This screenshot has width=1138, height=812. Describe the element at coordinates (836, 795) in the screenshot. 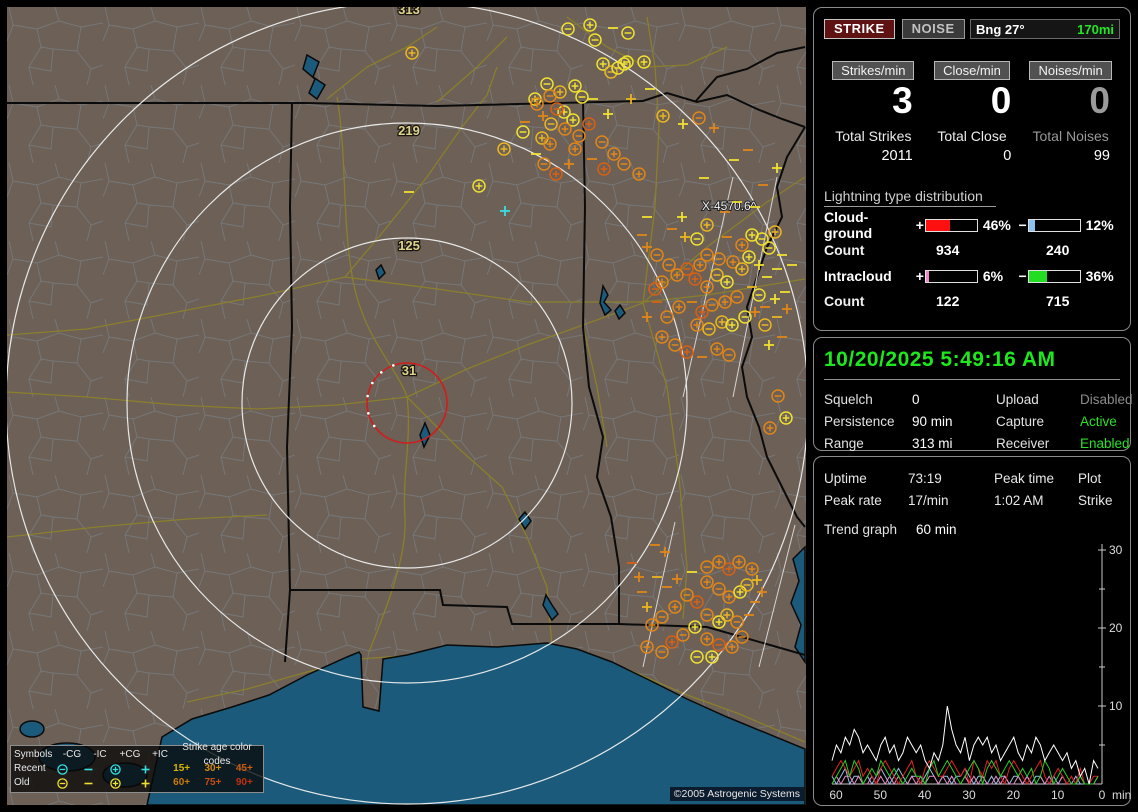

I see `svg-text: 60` at that location.